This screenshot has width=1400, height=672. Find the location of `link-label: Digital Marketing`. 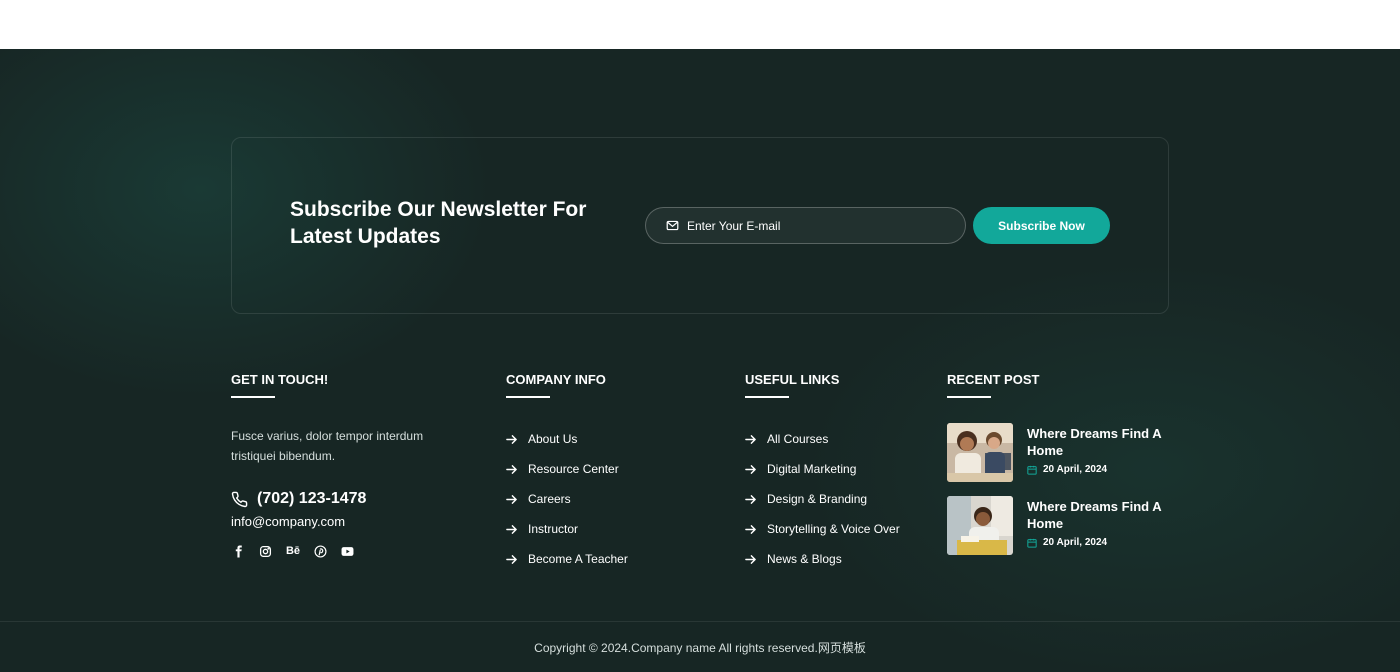

link-label: Digital Marketing is located at coordinates (812, 469).